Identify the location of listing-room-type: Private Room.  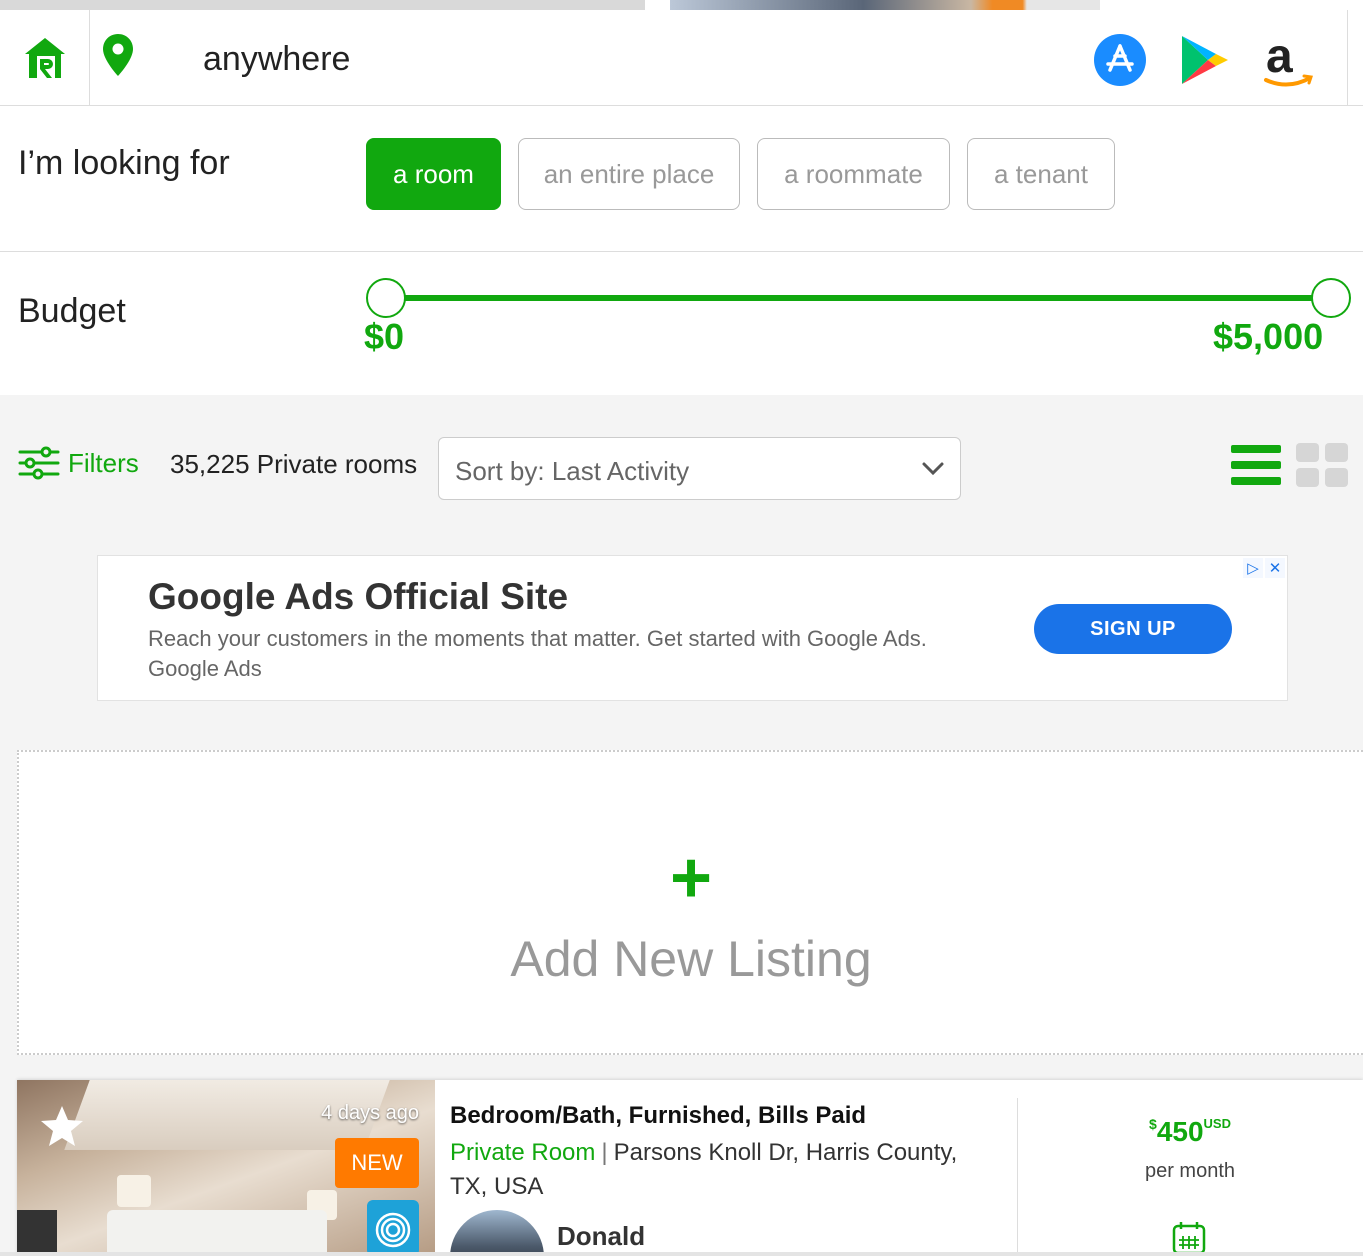
(523, 1152).